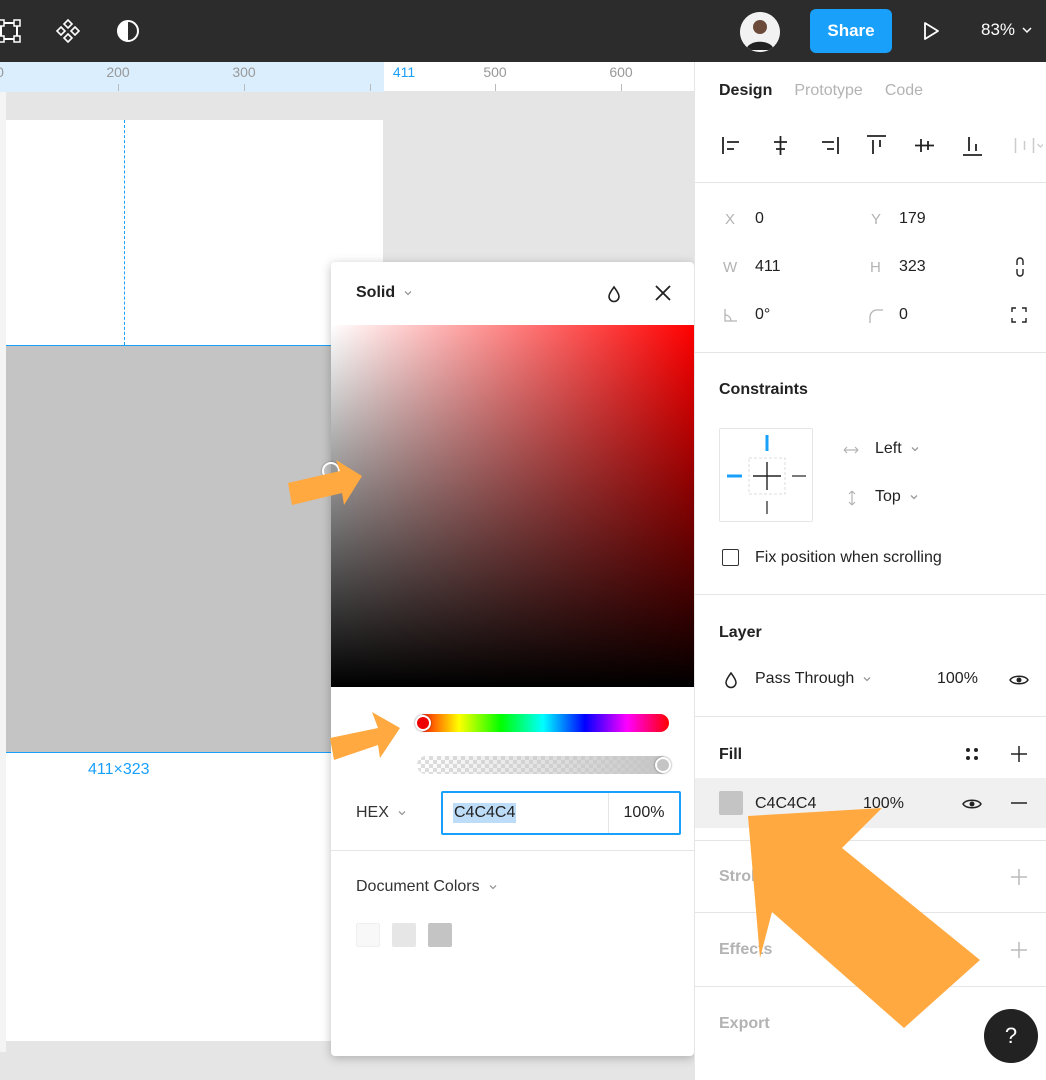 The image size is (1046, 1080). I want to click on frame-bottom, so click(167, 897).